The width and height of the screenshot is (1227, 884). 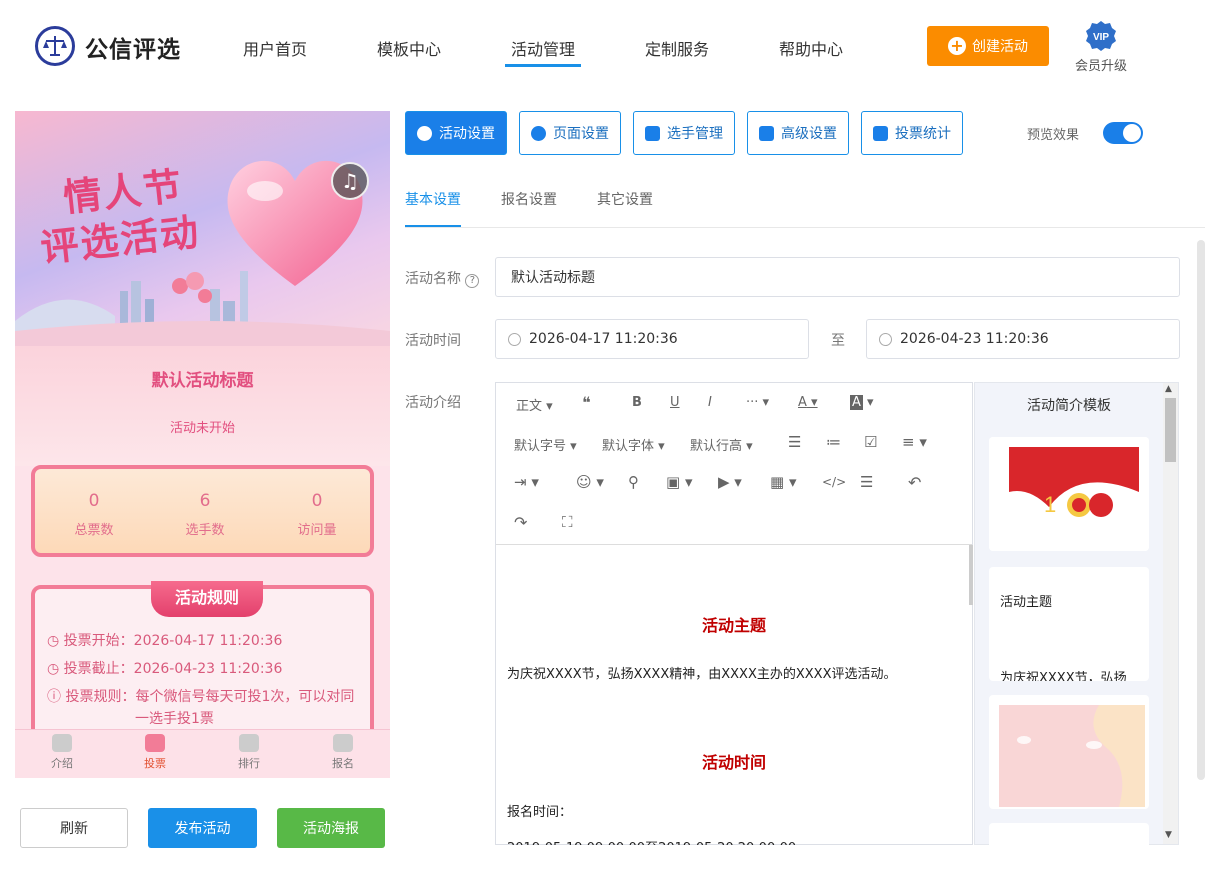 I want to click on tab-page-settings: 页面设置, so click(x=570, y=133).